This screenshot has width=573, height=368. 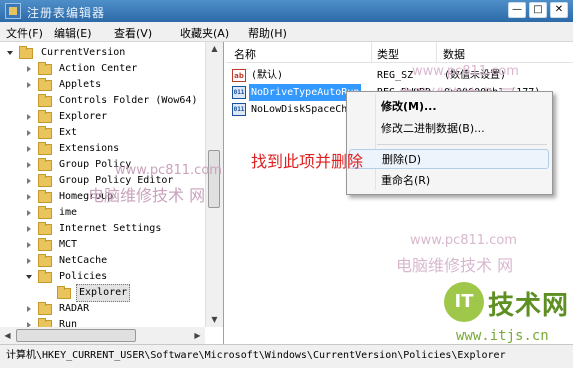 I want to click on menu-view: 查看(V), so click(x=133, y=33).